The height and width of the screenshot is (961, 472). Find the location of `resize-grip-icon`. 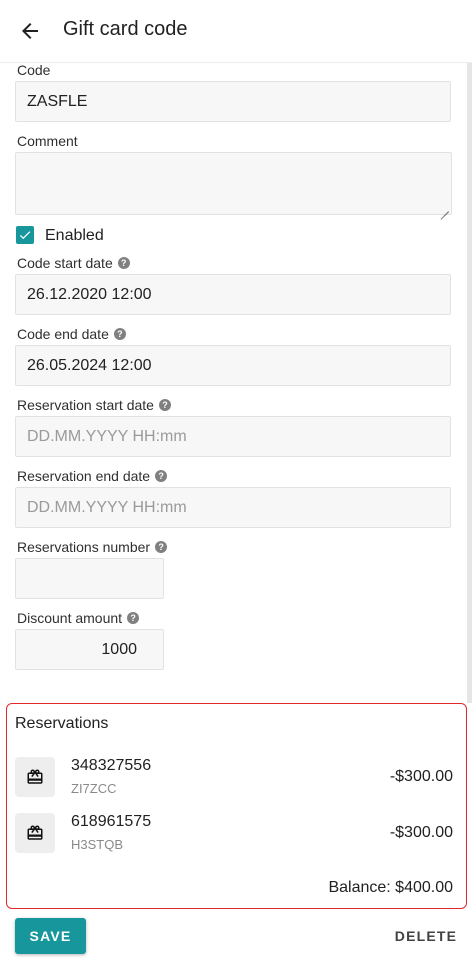

resize-grip-icon is located at coordinates (445, 208).